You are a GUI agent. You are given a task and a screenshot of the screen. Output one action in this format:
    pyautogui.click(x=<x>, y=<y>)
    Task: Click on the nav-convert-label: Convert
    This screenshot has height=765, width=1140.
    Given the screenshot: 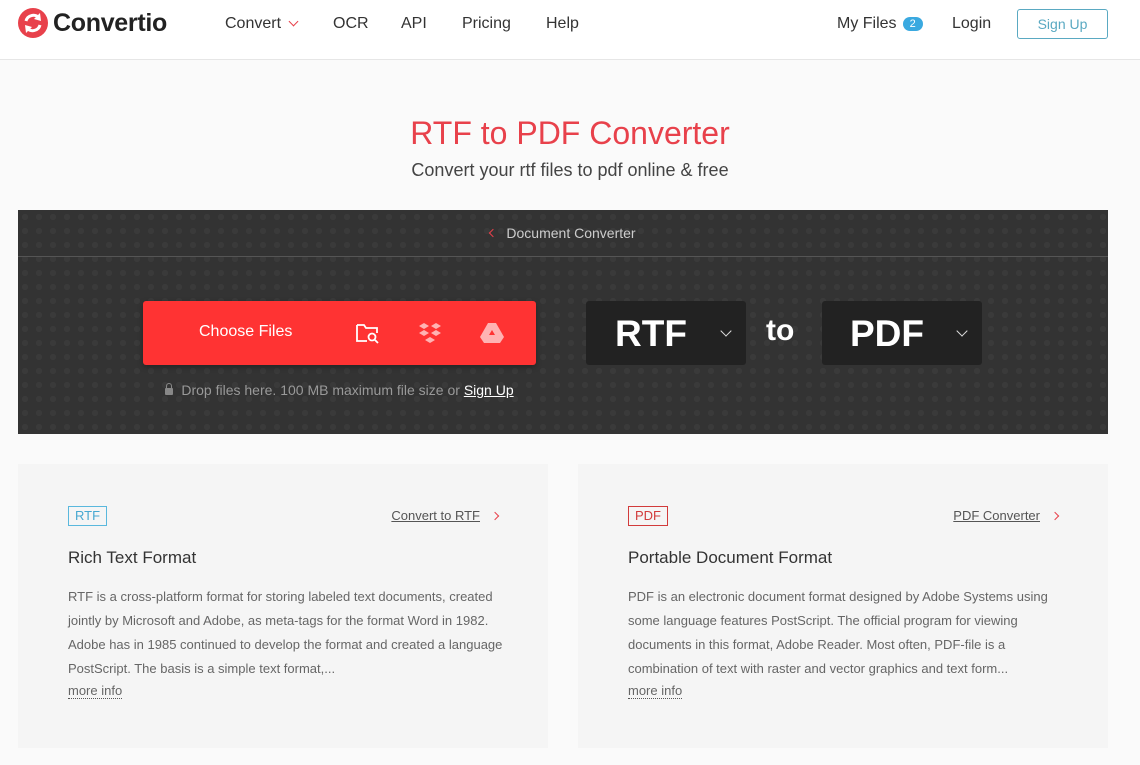 What is the action you would take?
    pyautogui.click(x=253, y=23)
    